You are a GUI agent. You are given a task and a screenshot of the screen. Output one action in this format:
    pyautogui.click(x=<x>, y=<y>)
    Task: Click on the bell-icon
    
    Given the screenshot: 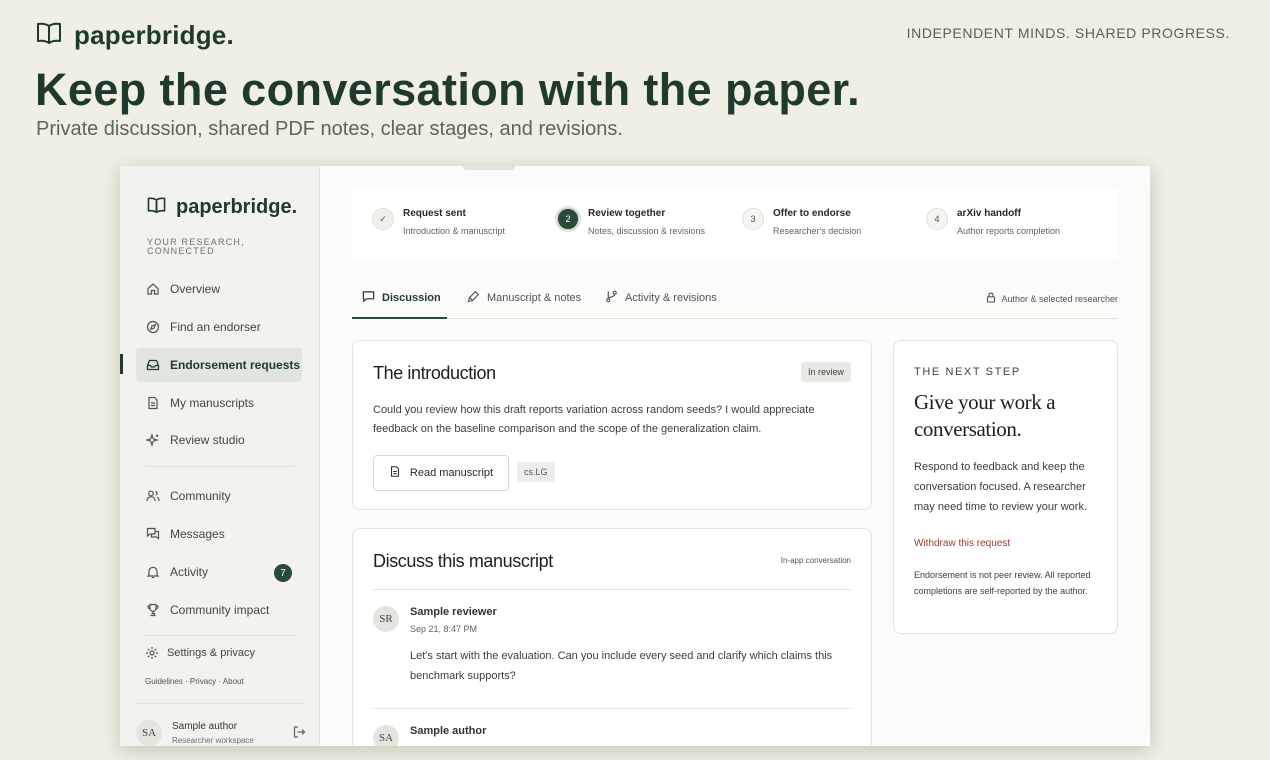 What is the action you would take?
    pyautogui.click(x=153, y=572)
    